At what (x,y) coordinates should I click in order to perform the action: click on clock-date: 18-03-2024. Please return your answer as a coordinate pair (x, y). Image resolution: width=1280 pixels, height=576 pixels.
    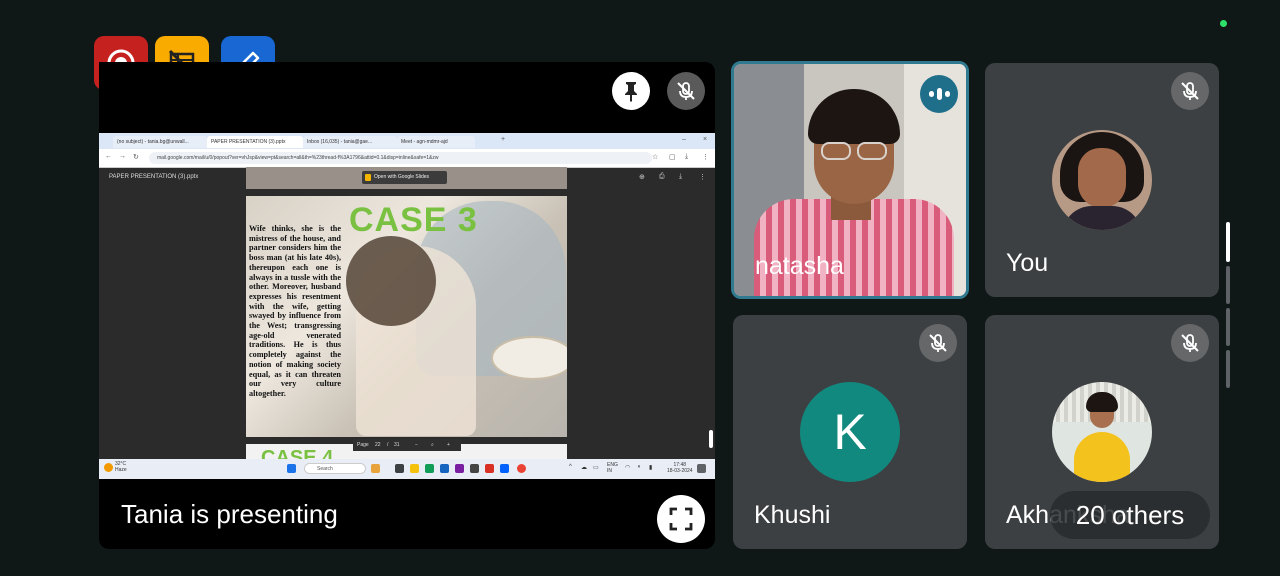
    Looking at the image, I should click on (680, 471).